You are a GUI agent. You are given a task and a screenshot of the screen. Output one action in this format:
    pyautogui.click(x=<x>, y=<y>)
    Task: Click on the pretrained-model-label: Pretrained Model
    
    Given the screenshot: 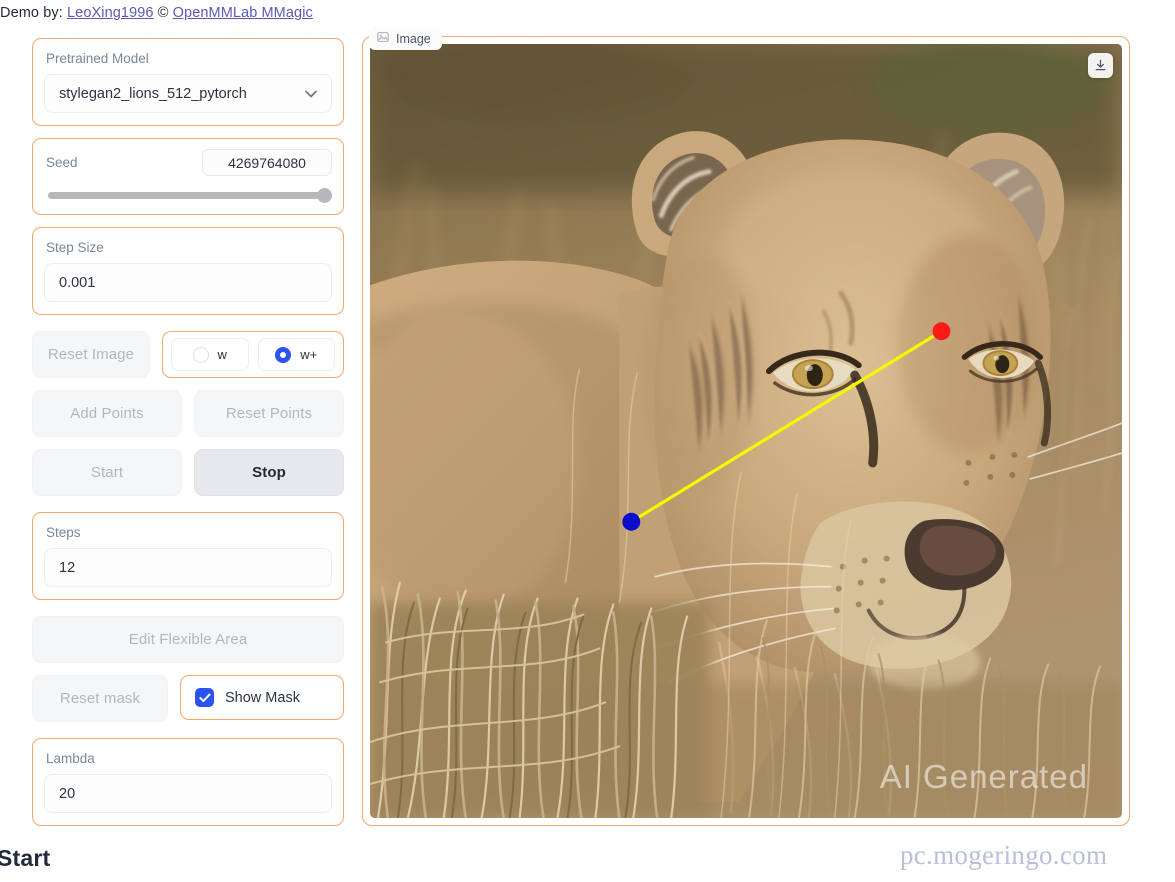 What is the action you would take?
    pyautogui.click(x=97, y=58)
    